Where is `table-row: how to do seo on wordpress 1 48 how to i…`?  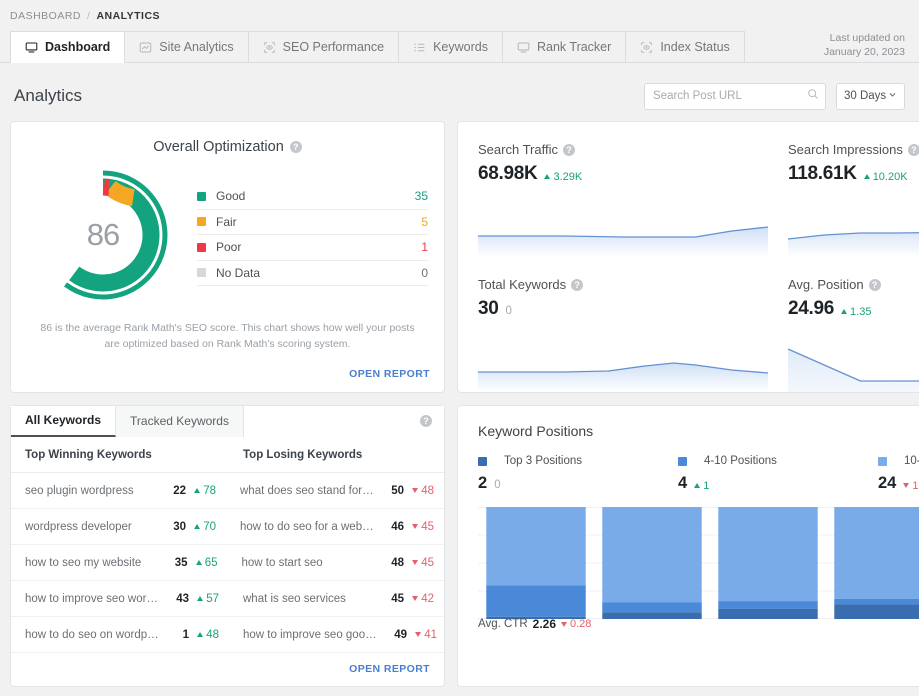
table-row: how to do seo on wordpress 1 48 how to i… is located at coordinates (227, 635).